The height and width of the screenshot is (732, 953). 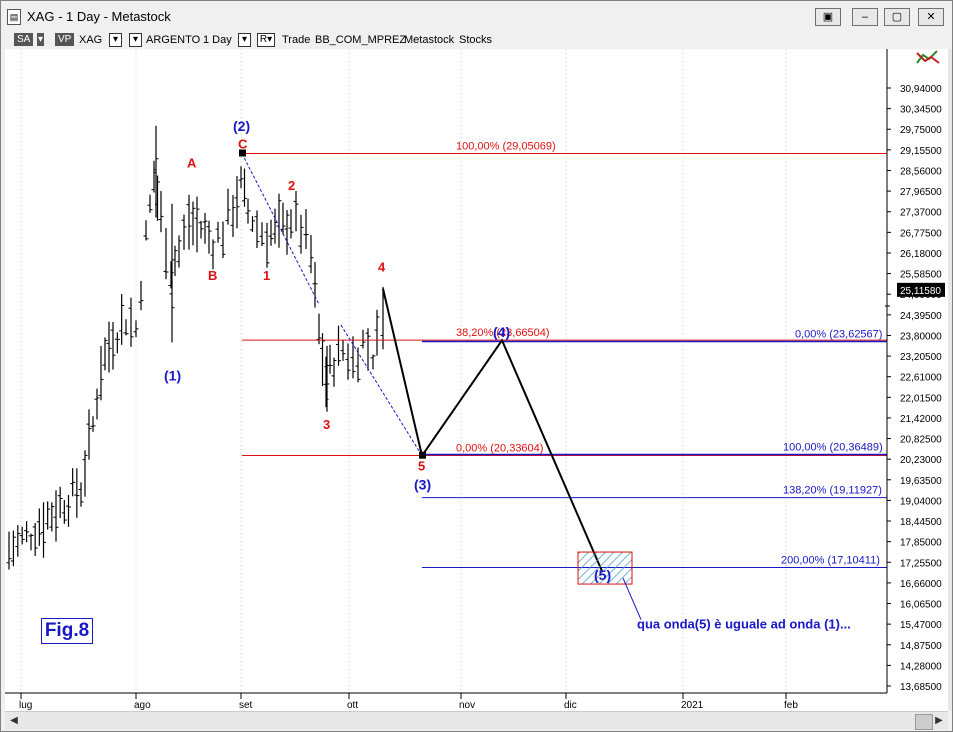 What do you see at coordinates (921, 213) in the screenshot?
I see `y-tick-label: 27,37000` at bounding box center [921, 213].